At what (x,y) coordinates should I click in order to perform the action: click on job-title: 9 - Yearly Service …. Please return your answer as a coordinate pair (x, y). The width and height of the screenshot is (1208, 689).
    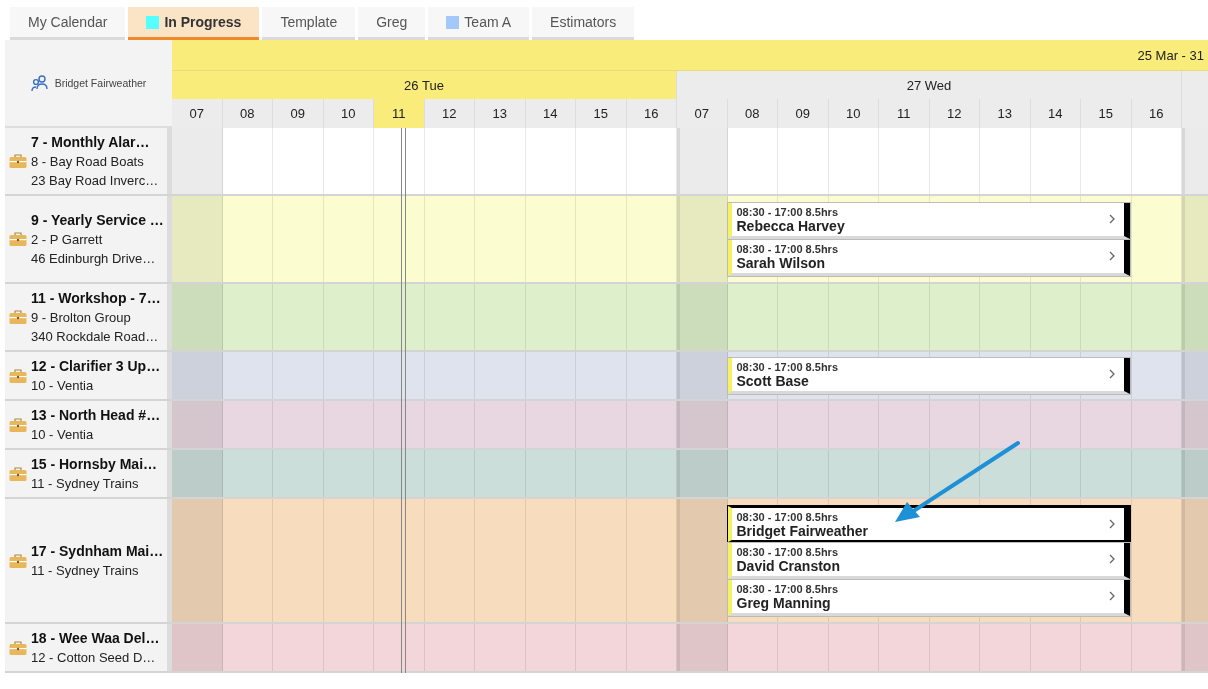
    Looking at the image, I should click on (97, 220).